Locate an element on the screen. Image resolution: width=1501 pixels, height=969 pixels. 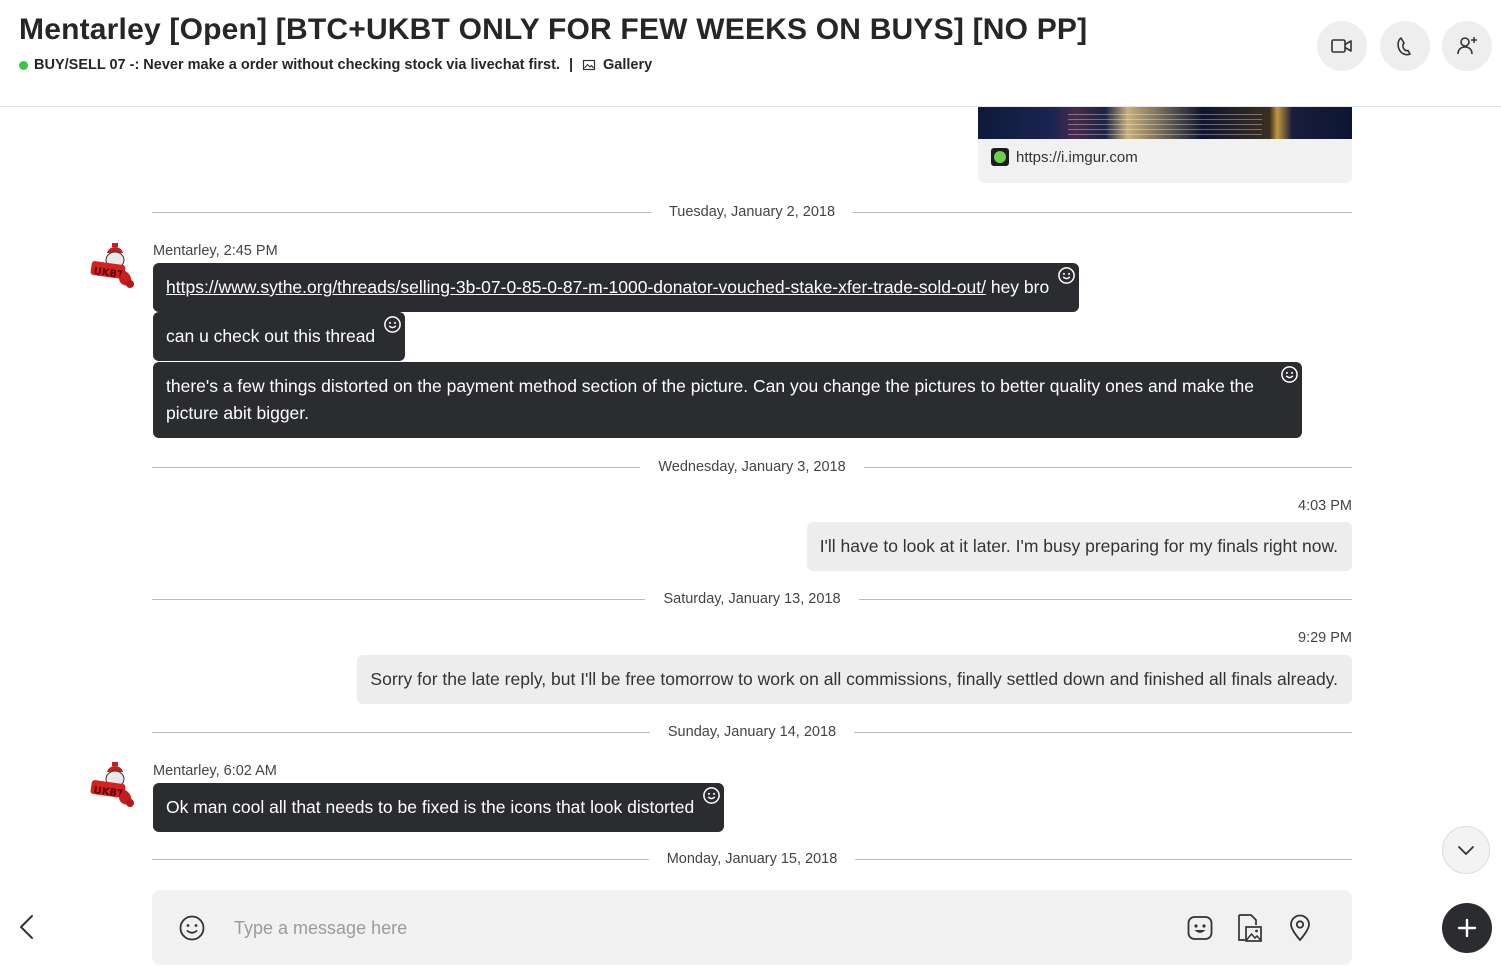
gallery-link: Gallery is located at coordinates (617, 65).